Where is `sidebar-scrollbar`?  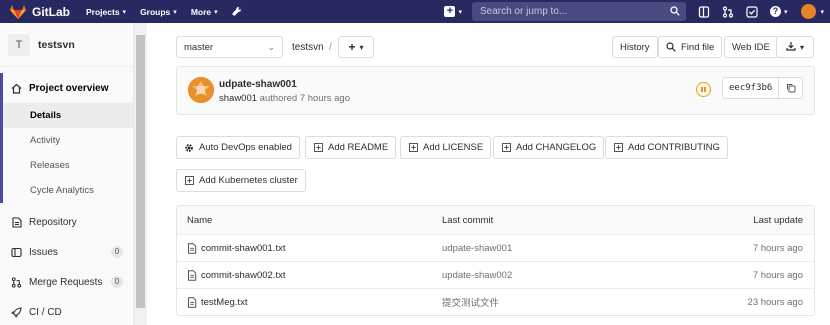
sidebar-scrollbar is located at coordinates (140, 174).